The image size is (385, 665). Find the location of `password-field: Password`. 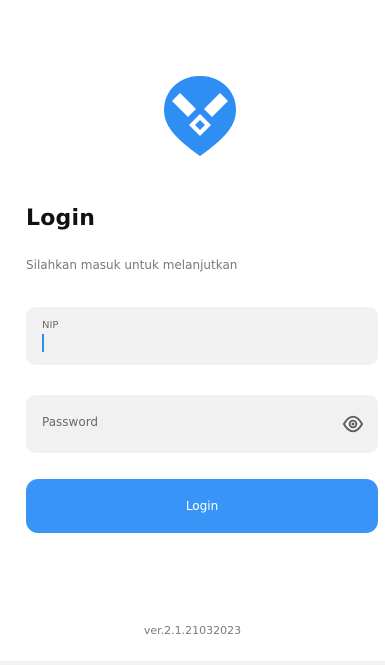

password-field: Password is located at coordinates (202, 424).